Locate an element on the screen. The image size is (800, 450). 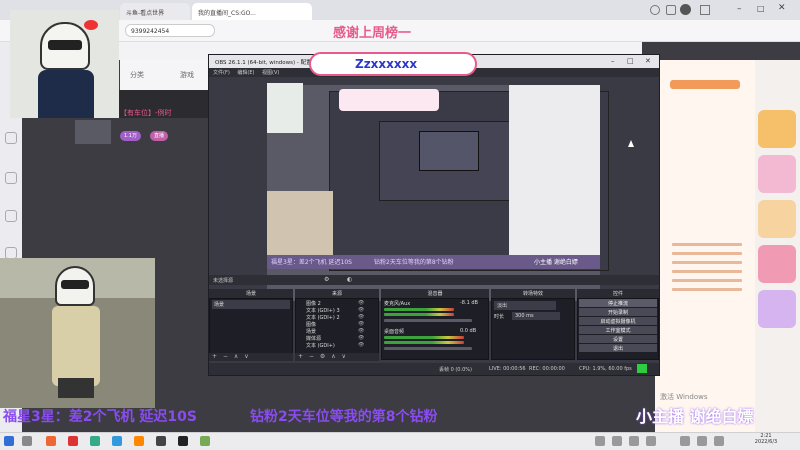
obs-close-icon: ✕ is located at coordinates (648, 61).